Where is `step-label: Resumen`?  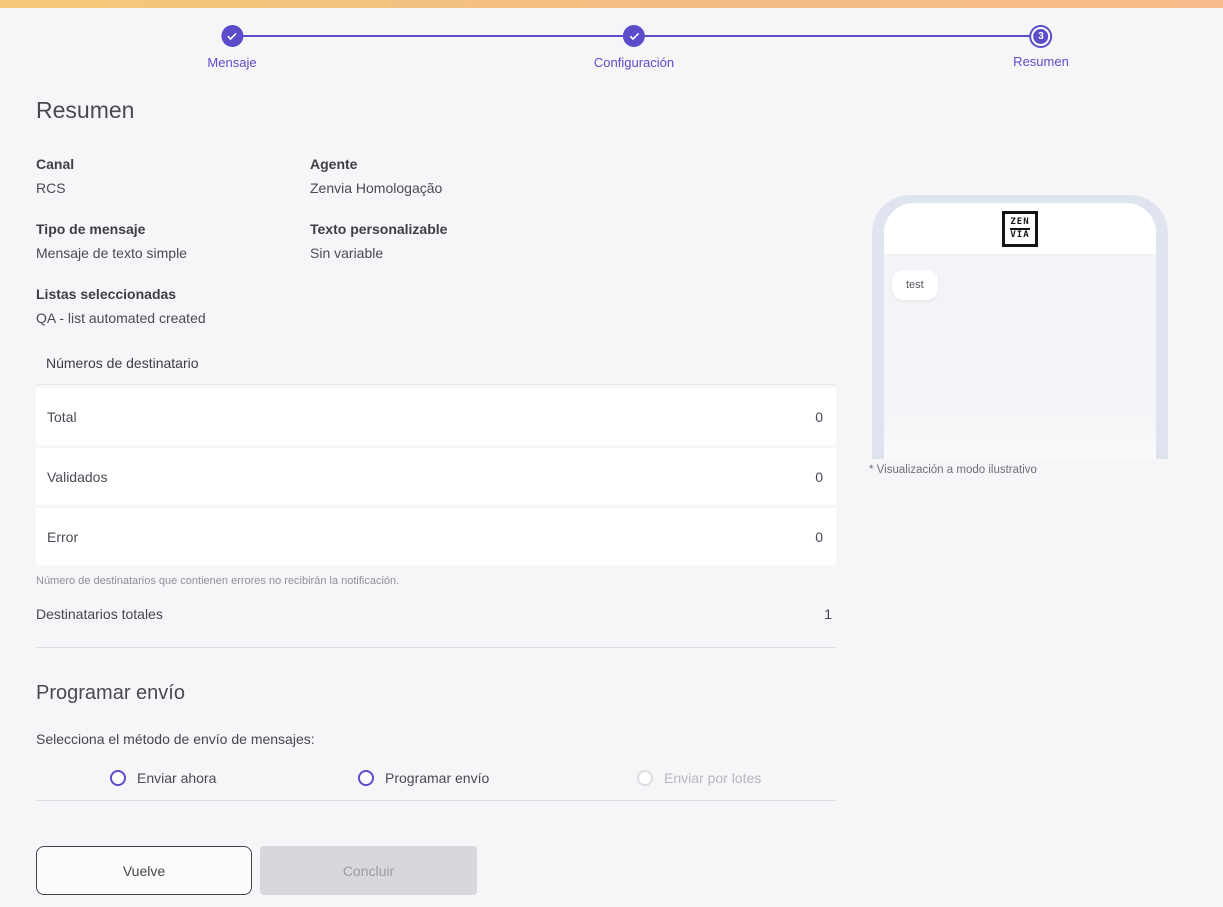 step-label: Resumen is located at coordinates (1041, 61).